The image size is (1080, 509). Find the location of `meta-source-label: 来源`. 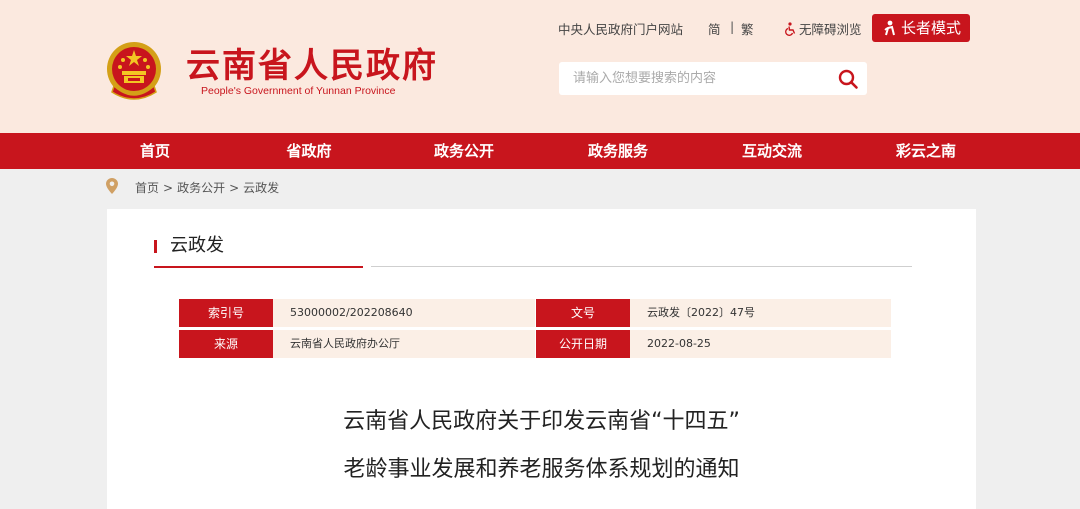

meta-source-label: 来源 is located at coordinates (229, 344).